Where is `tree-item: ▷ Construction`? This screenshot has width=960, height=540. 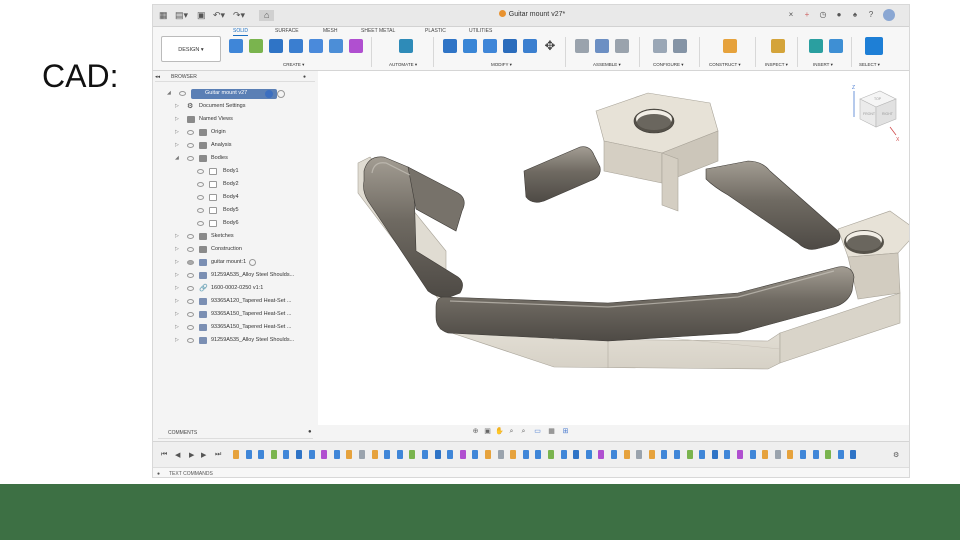
tree-item: ▷ Construction is located at coordinates (235, 250).